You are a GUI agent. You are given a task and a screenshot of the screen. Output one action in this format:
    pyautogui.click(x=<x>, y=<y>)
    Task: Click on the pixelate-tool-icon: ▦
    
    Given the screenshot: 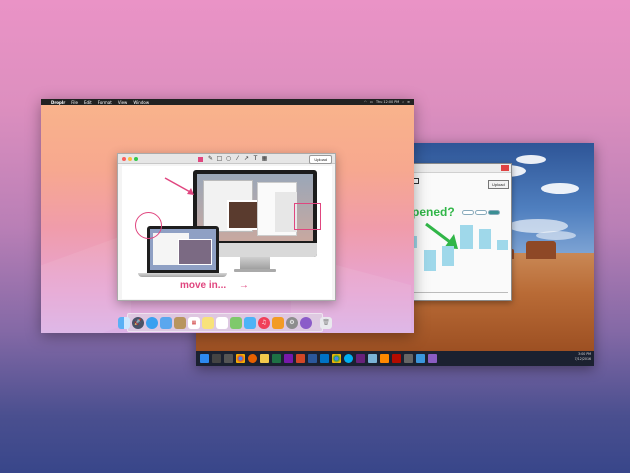 What is the action you would take?
    pyautogui.click(x=264, y=159)
    